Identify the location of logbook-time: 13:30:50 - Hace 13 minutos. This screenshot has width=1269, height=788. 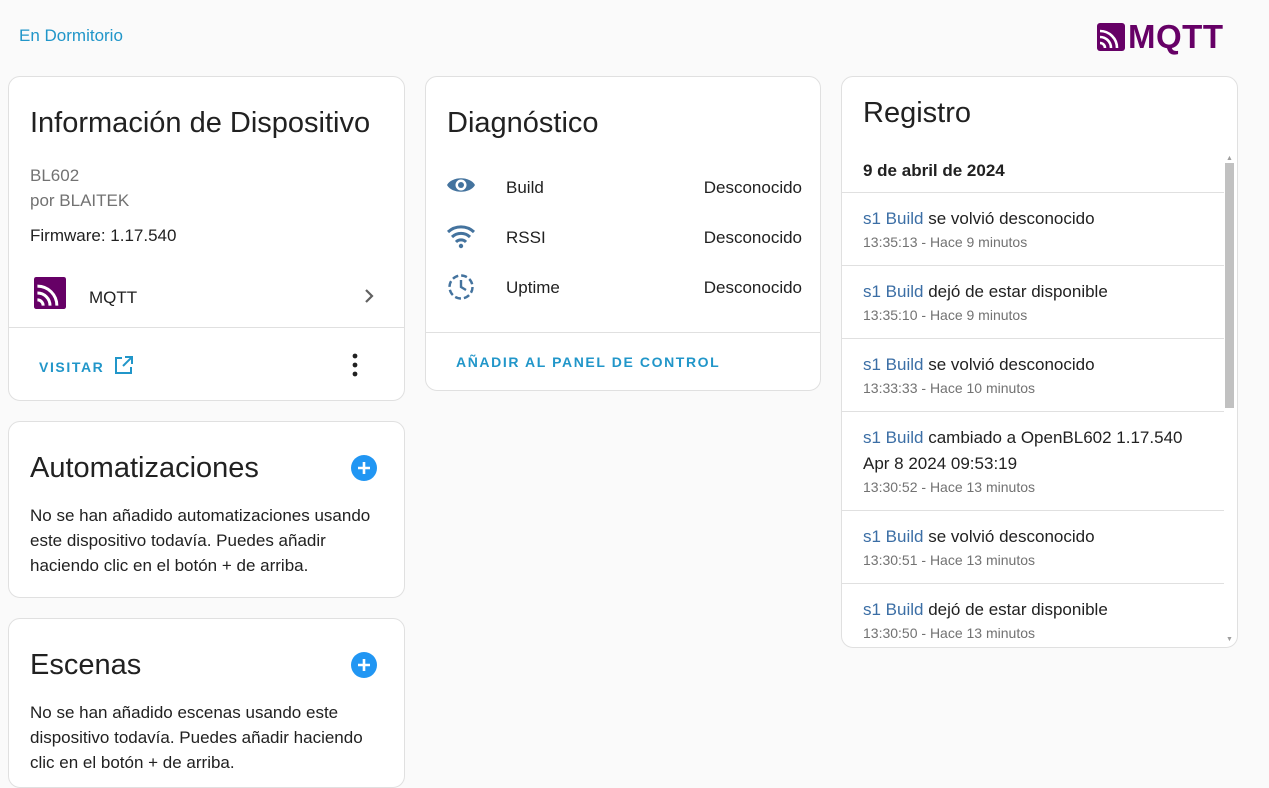
(949, 633).